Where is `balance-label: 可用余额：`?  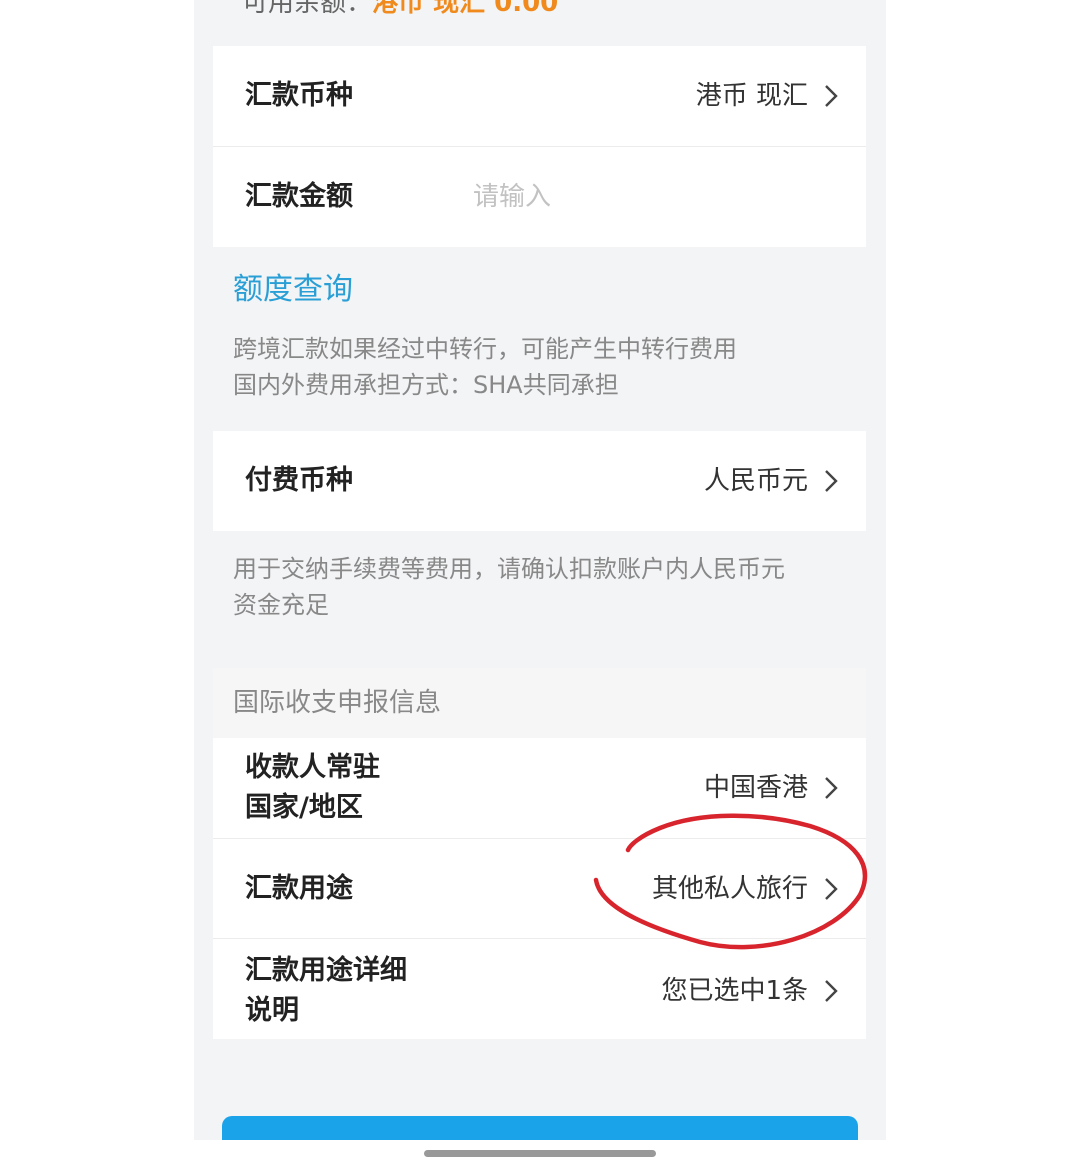
balance-label: 可用余额： is located at coordinates (307, 9).